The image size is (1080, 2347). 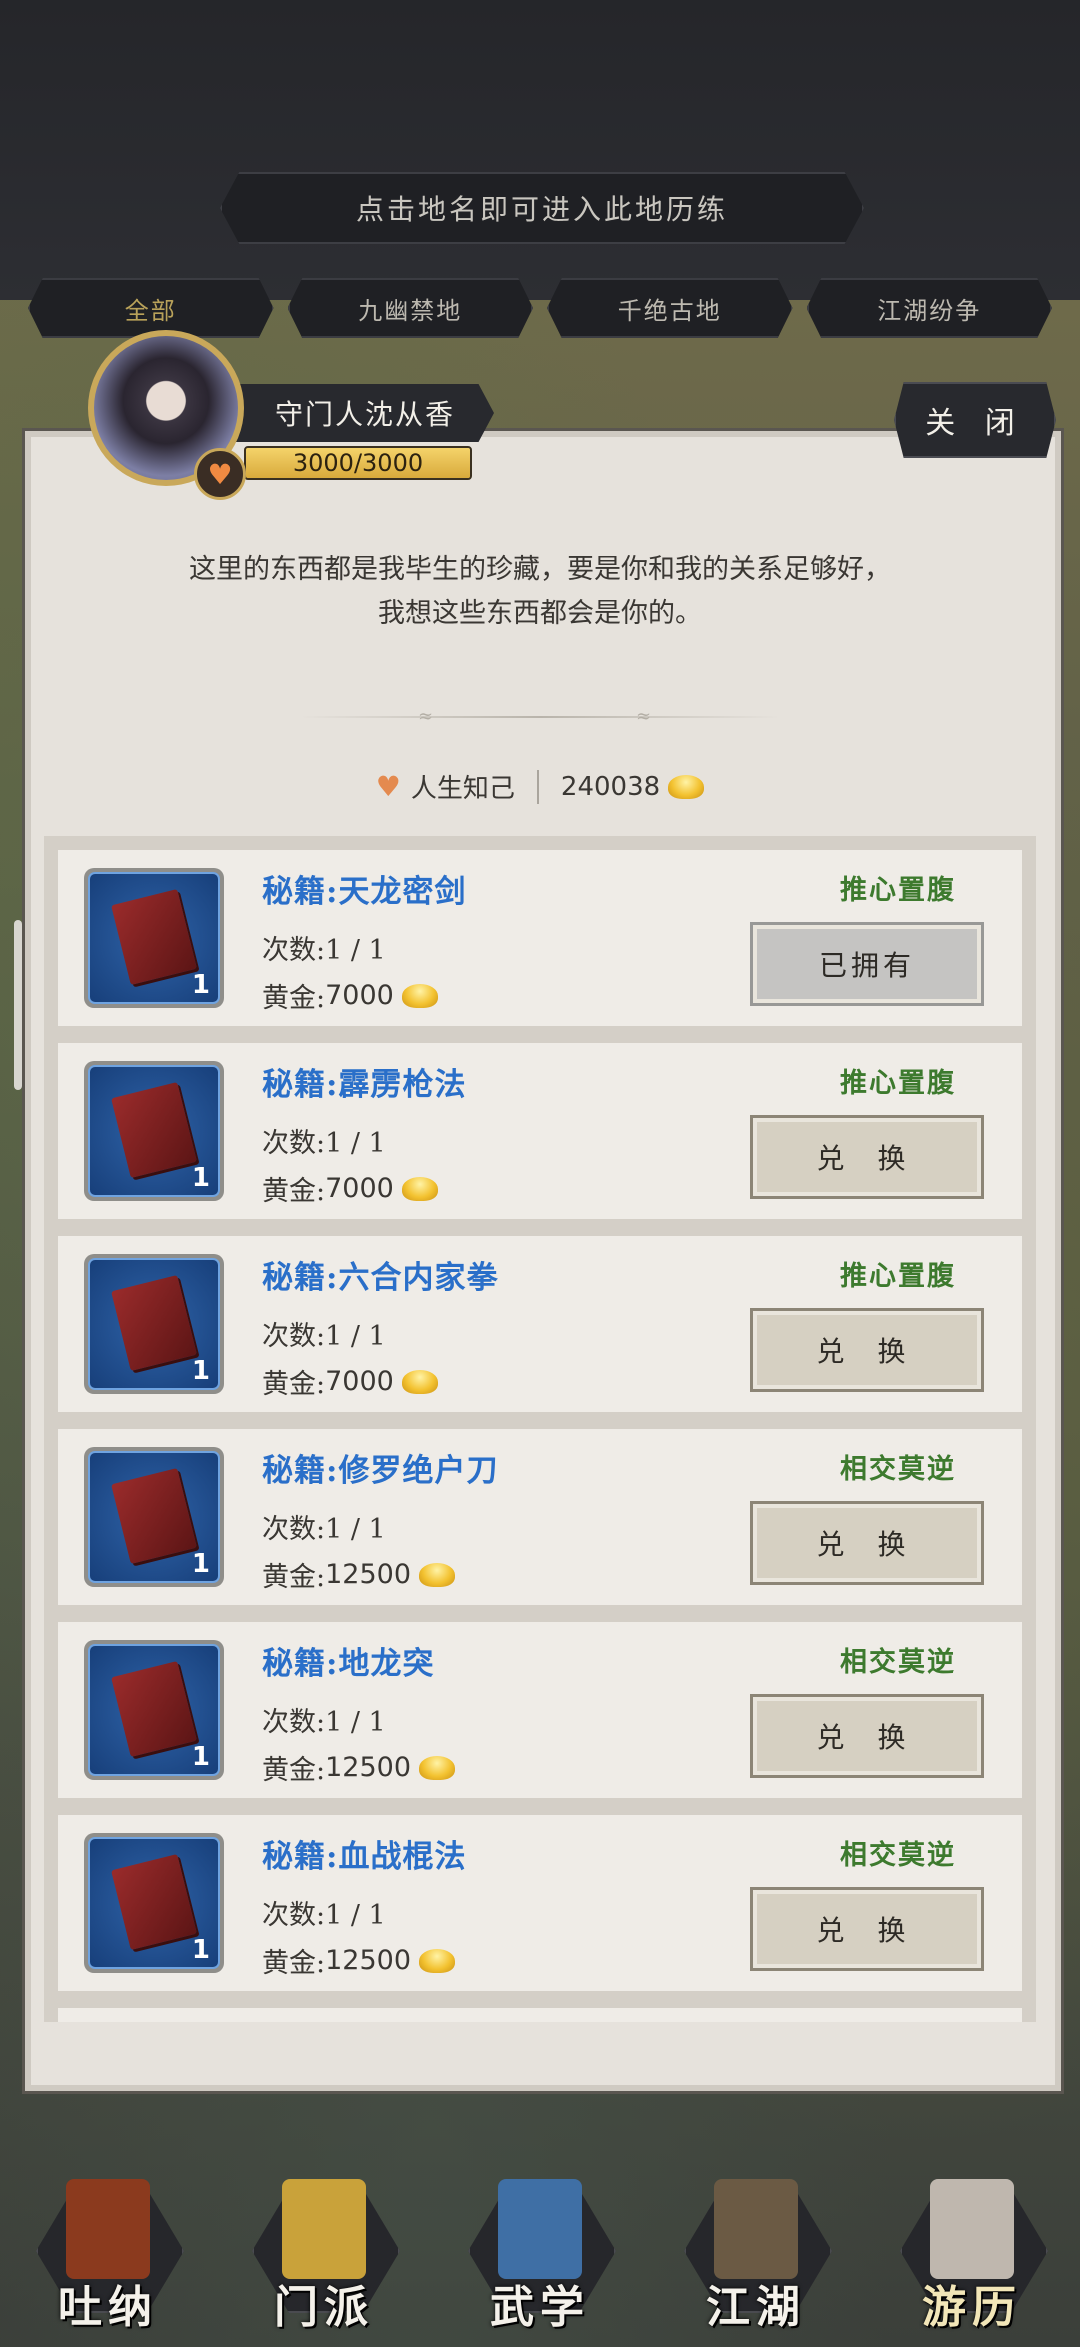 What do you see at coordinates (929, 308) in the screenshot?
I see `tab-jianghu-dispute: 江湖纷争` at bounding box center [929, 308].